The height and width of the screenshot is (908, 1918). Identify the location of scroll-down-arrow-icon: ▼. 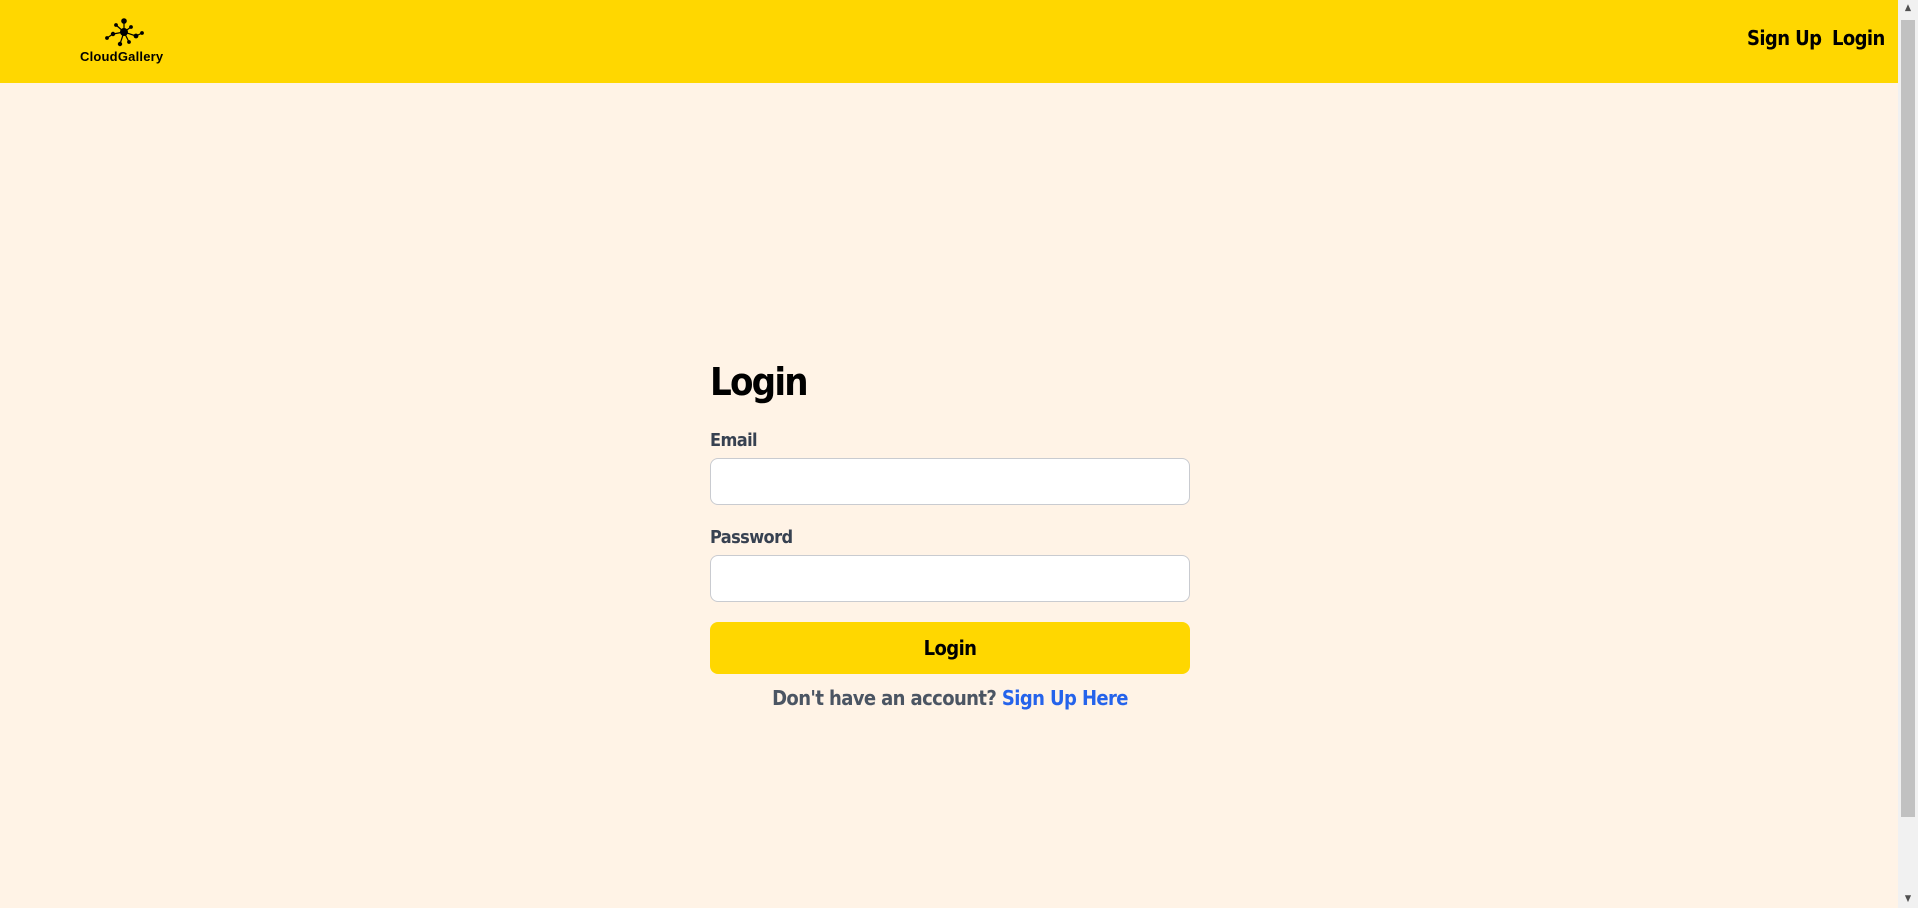
(1908, 899).